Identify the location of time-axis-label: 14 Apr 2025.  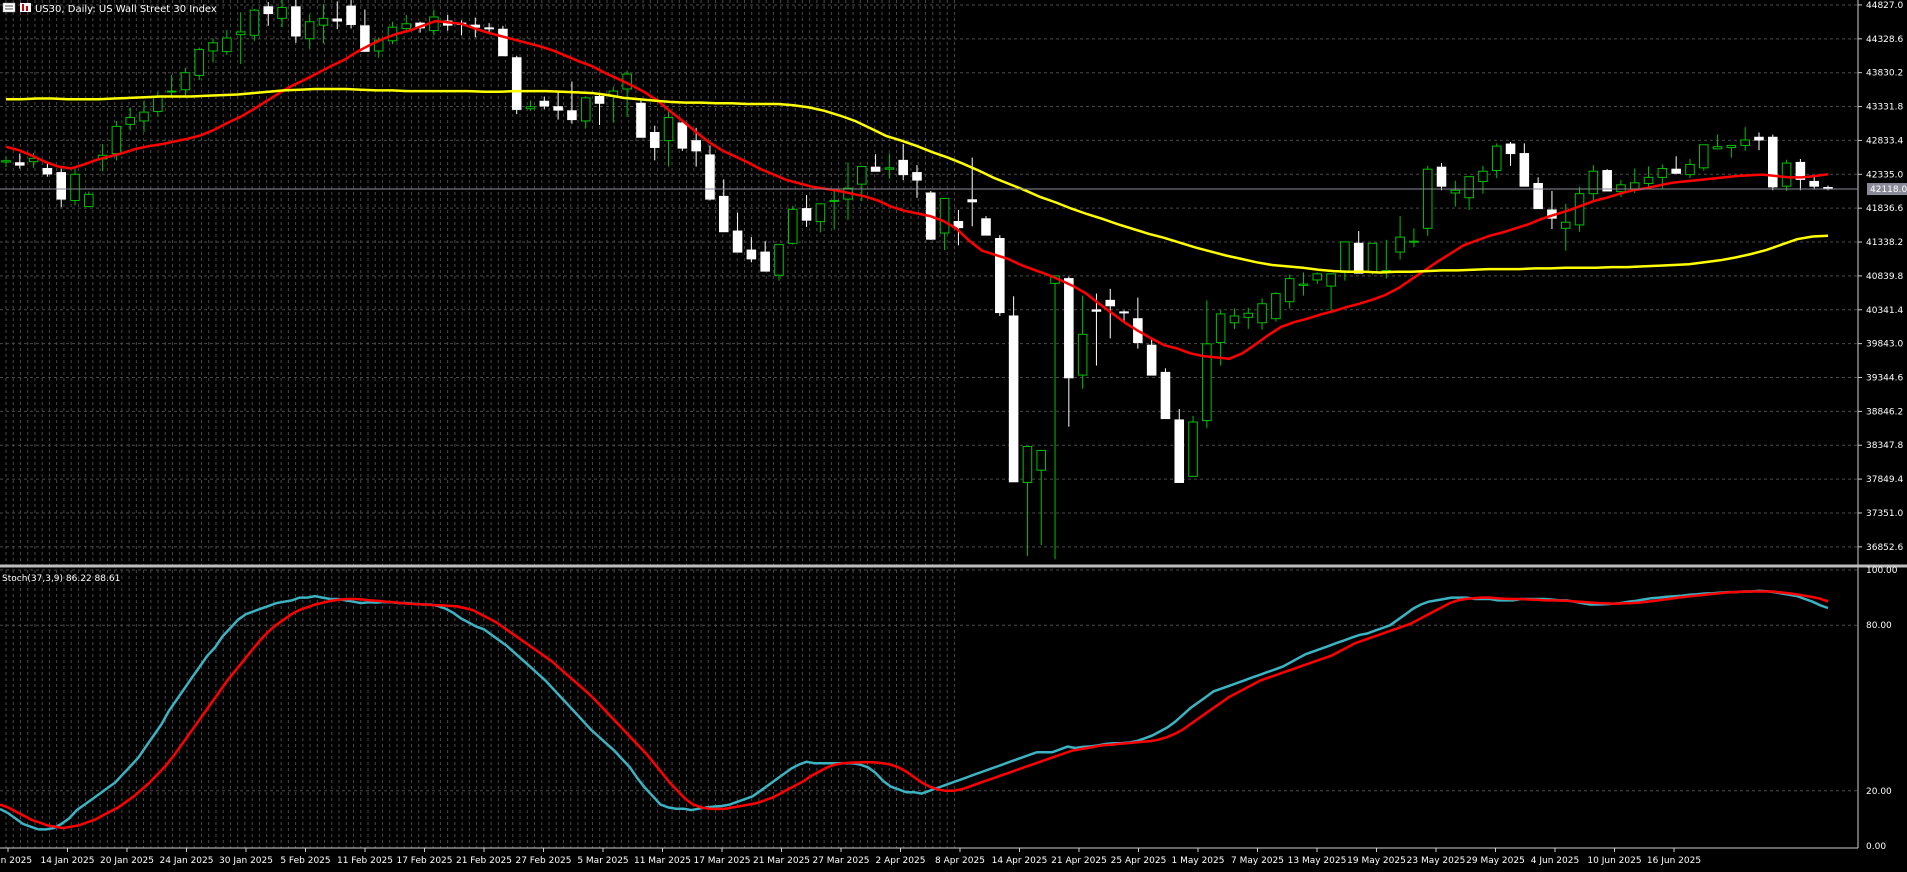
(1020, 861).